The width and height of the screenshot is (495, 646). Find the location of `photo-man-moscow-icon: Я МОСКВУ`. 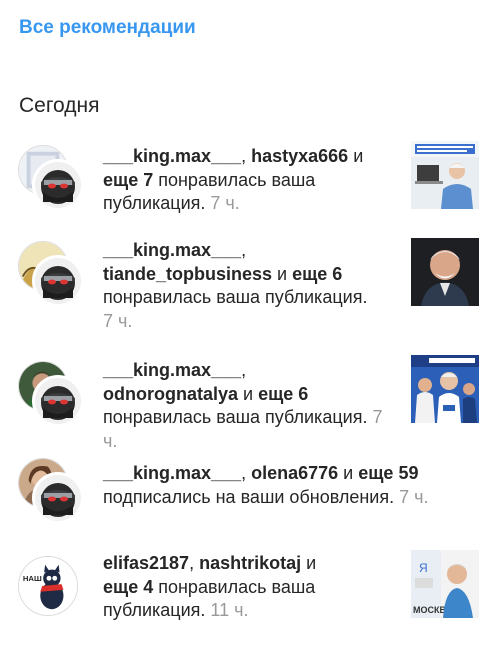

photo-man-moscow-icon: Я МОСКВУ is located at coordinates (445, 584).